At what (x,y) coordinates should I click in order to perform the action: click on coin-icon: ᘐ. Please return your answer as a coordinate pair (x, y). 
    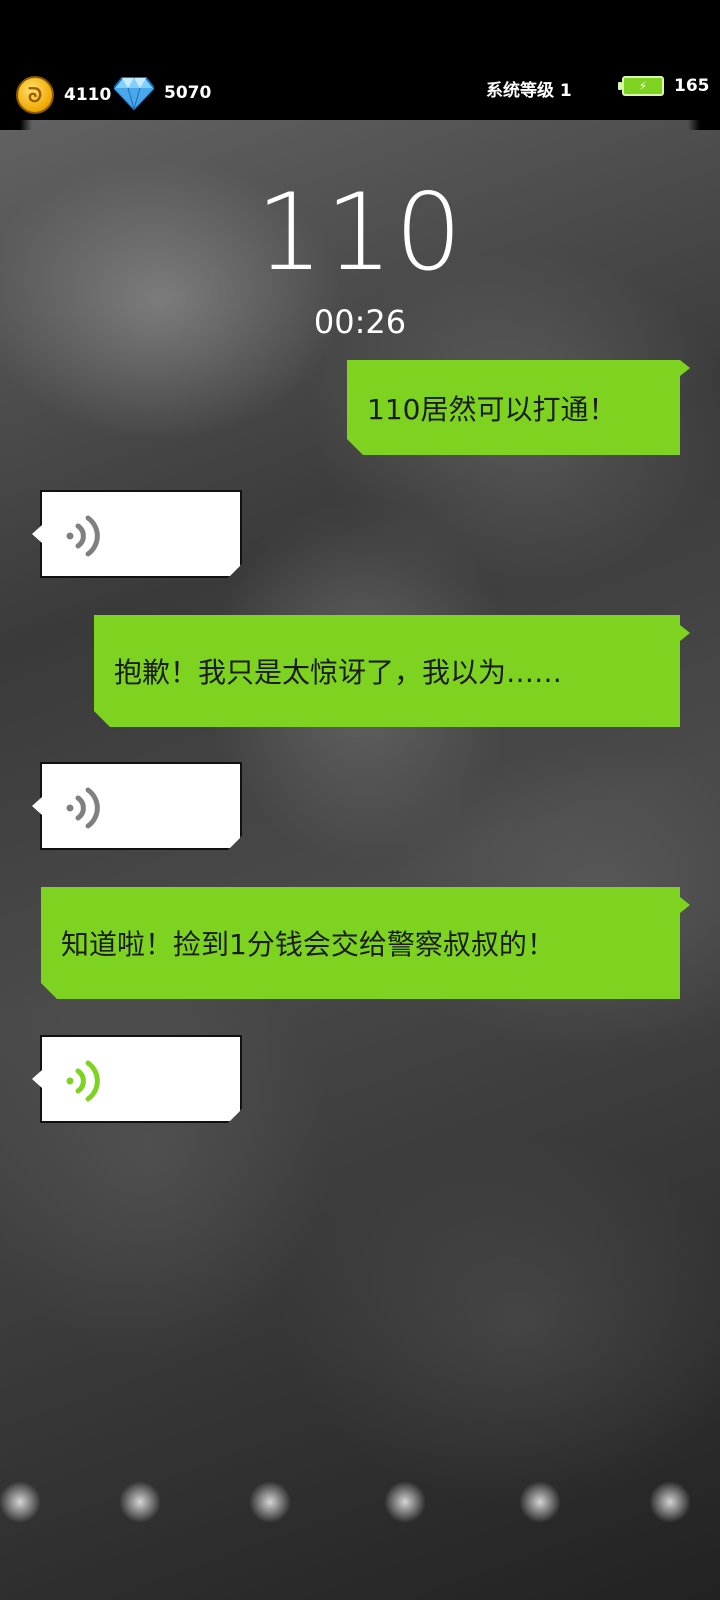
    Looking at the image, I should click on (35, 95).